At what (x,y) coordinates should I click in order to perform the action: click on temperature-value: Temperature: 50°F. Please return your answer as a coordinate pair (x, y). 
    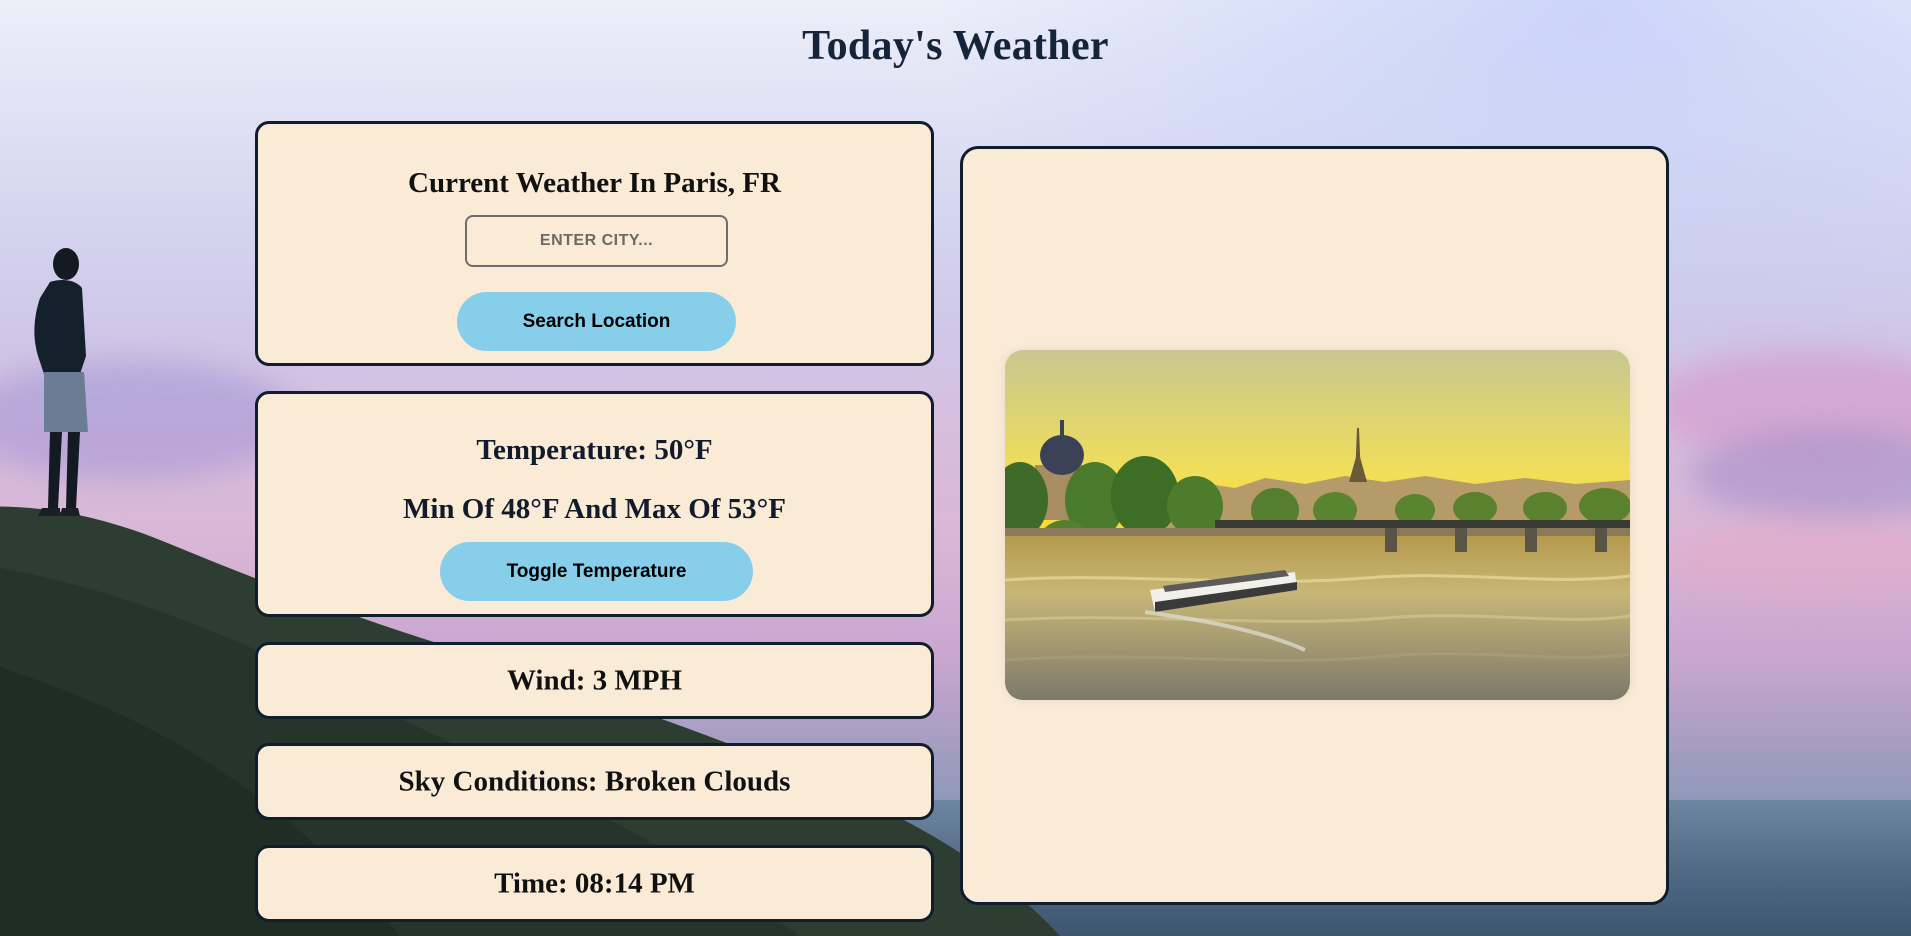
    Looking at the image, I should click on (594, 450).